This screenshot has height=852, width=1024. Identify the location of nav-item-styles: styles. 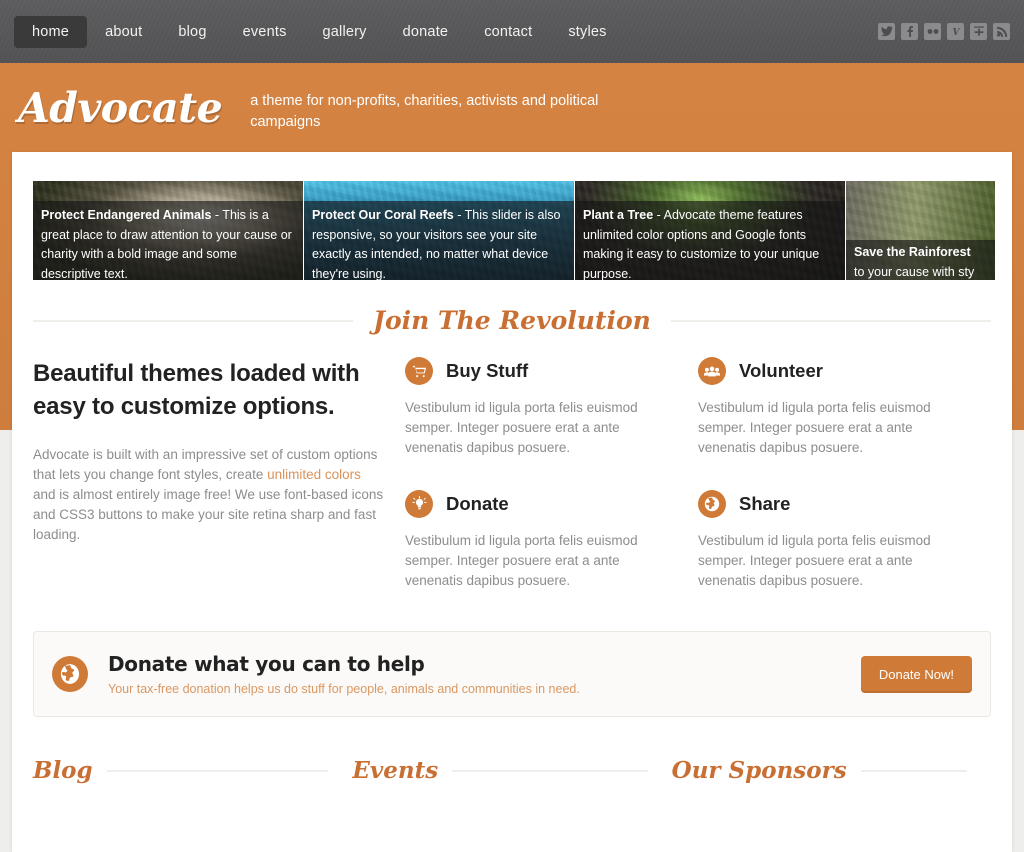
(587, 32).